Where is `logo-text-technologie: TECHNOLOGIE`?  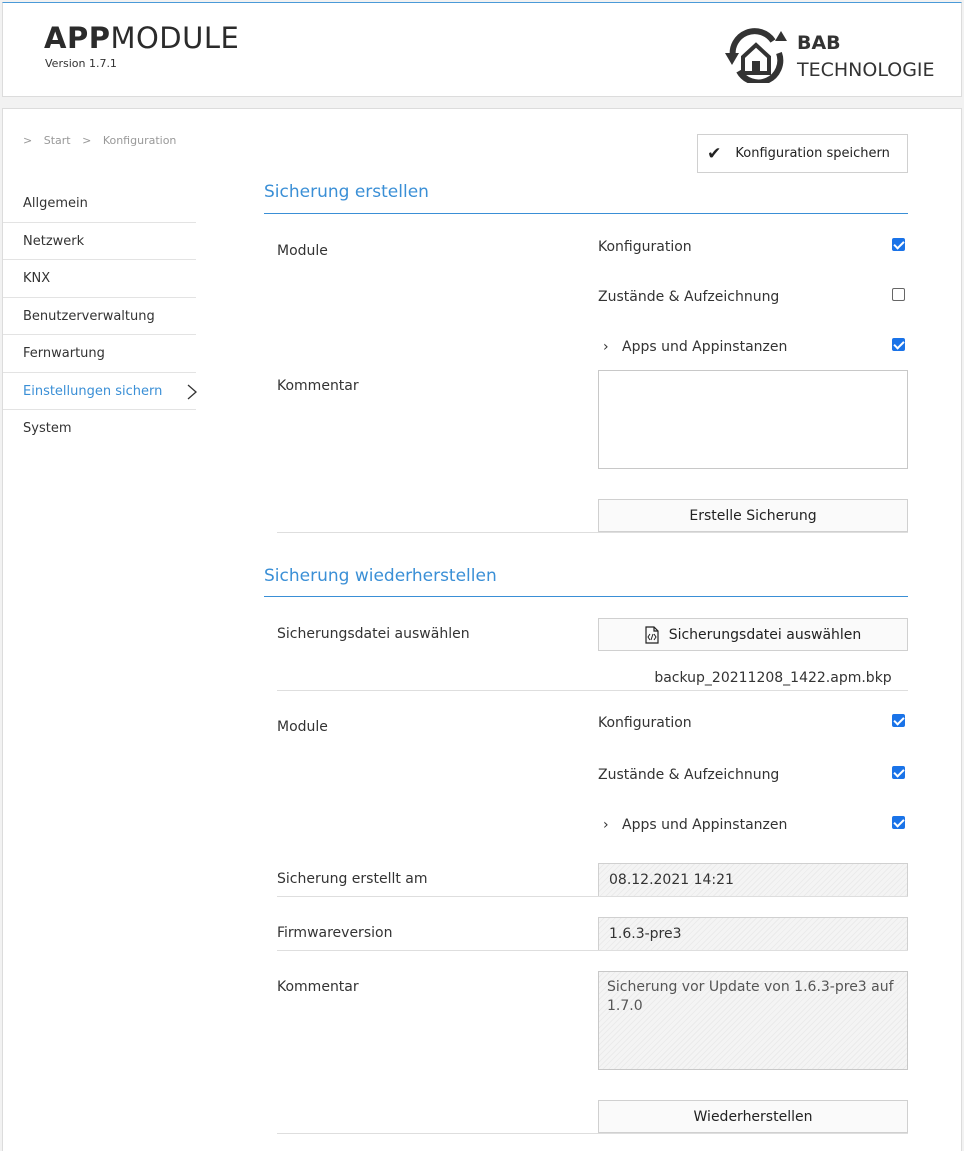
logo-text-technologie: TECHNOLOGIE is located at coordinates (866, 70).